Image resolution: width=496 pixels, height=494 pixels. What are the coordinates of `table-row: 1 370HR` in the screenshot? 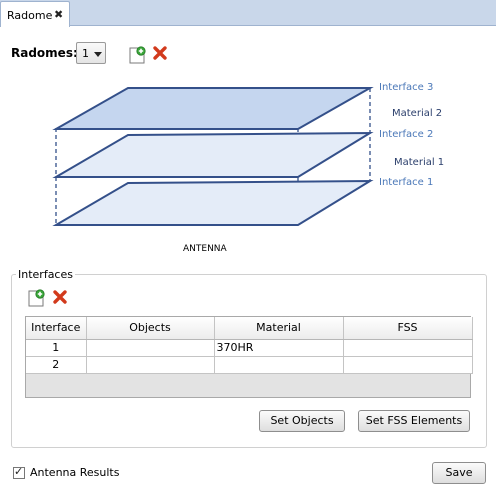 It's located at (249, 348).